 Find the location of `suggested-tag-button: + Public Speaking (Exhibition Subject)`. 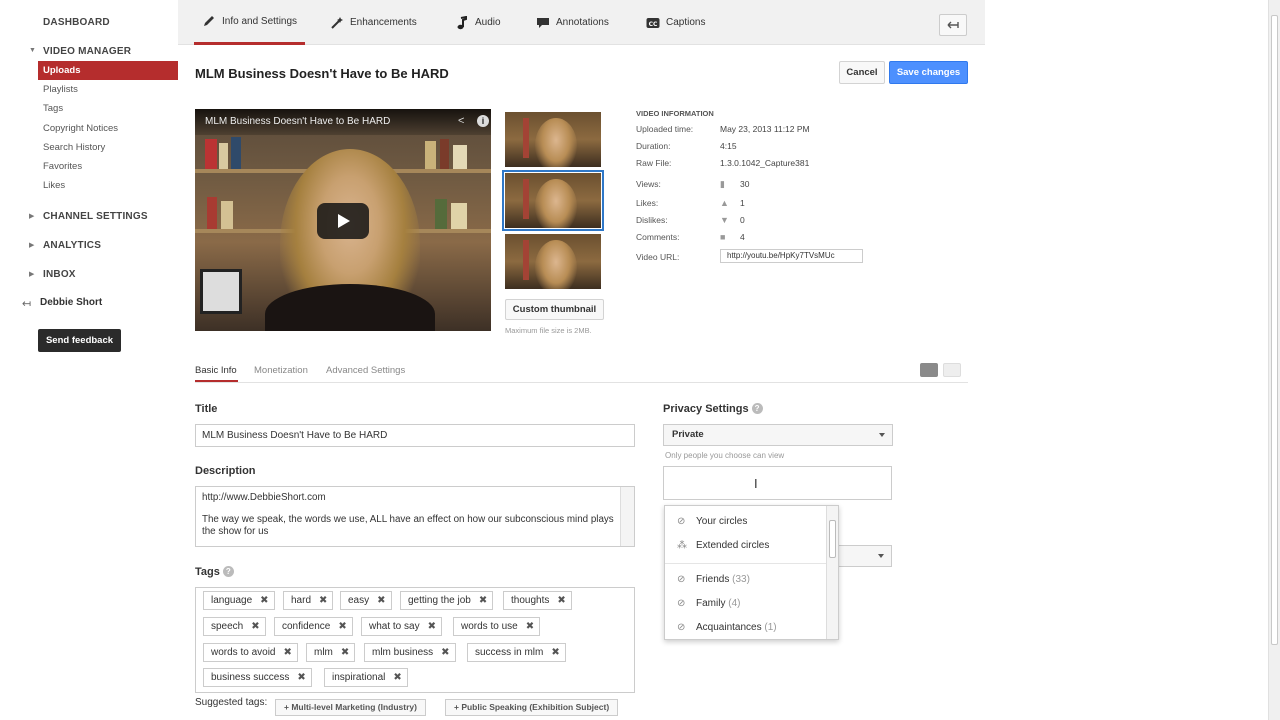

suggested-tag-button: + Public Speaking (Exhibition Subject) is located at coordinates (532, 707).